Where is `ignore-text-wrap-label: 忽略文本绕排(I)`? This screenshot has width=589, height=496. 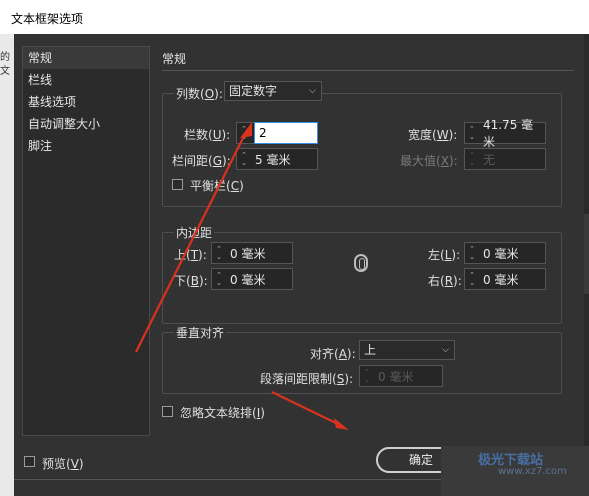
ignore-text-wrap-label: 忽略文本绕排(I) is located at coordinates (222, 413).